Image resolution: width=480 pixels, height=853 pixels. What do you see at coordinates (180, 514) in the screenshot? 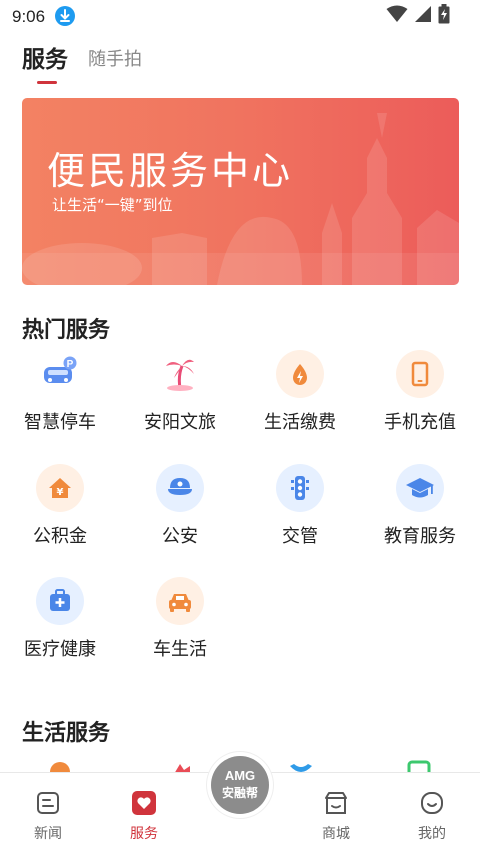
I see `service-item-police: 公安` at bounding box center [180, 514].